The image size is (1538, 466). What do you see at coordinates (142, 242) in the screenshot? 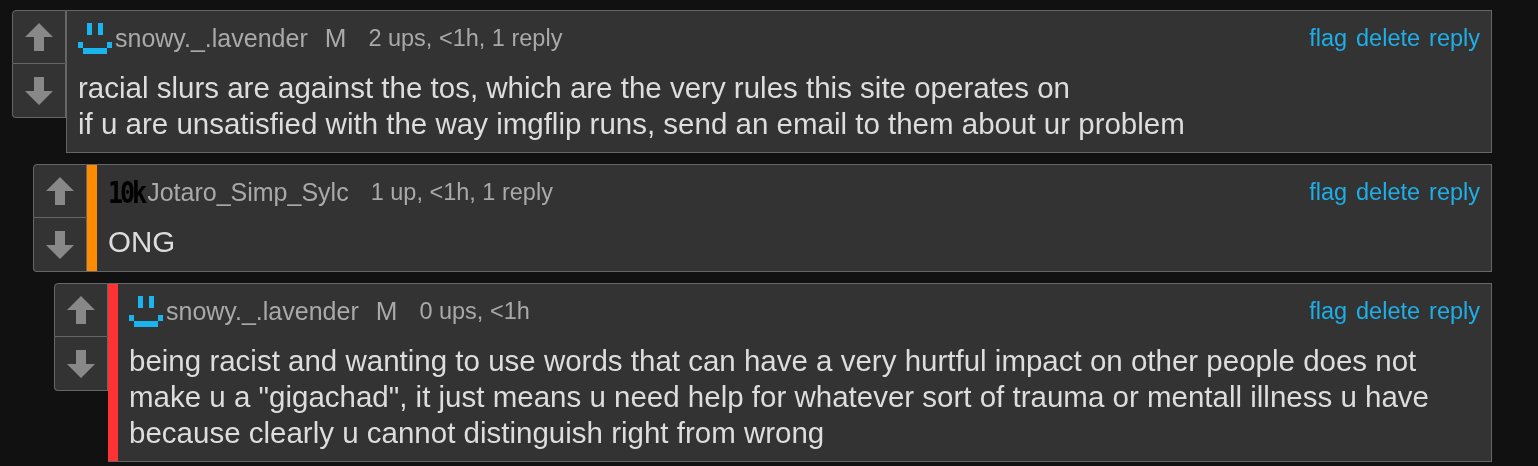
I see `comment-text: ONG` at bounding box center [142, 242].